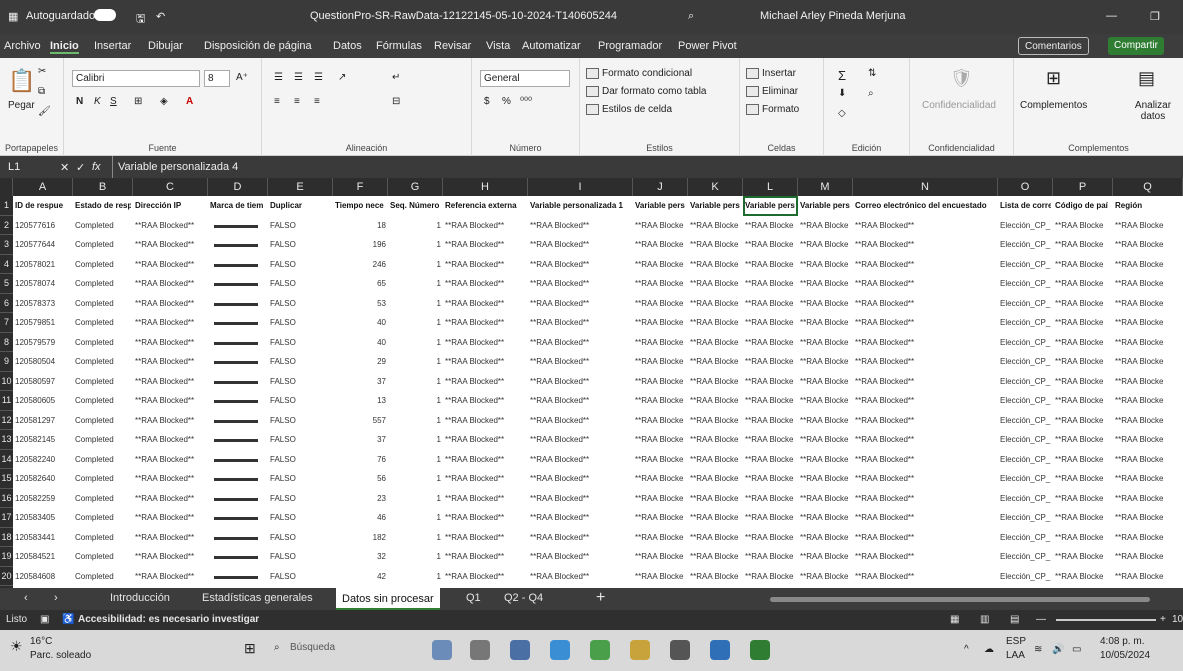  What do you see at coordinates (14, 167) in the screenshot?
I see `name-box: L1` at bounding box center [14, 167].